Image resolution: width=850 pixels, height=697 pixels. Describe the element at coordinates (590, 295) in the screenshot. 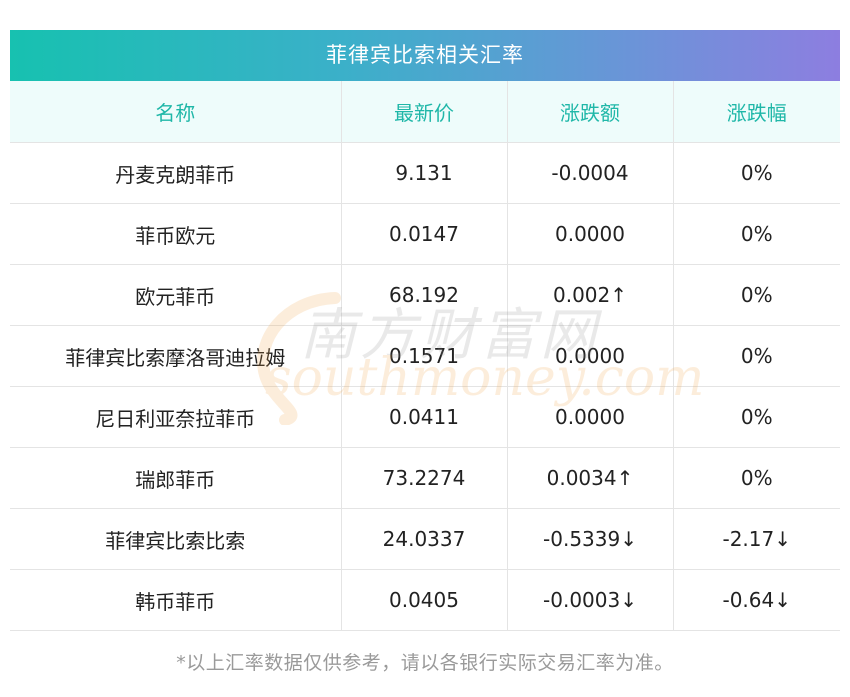

I see `change-amount: 0.002↑` at that location.